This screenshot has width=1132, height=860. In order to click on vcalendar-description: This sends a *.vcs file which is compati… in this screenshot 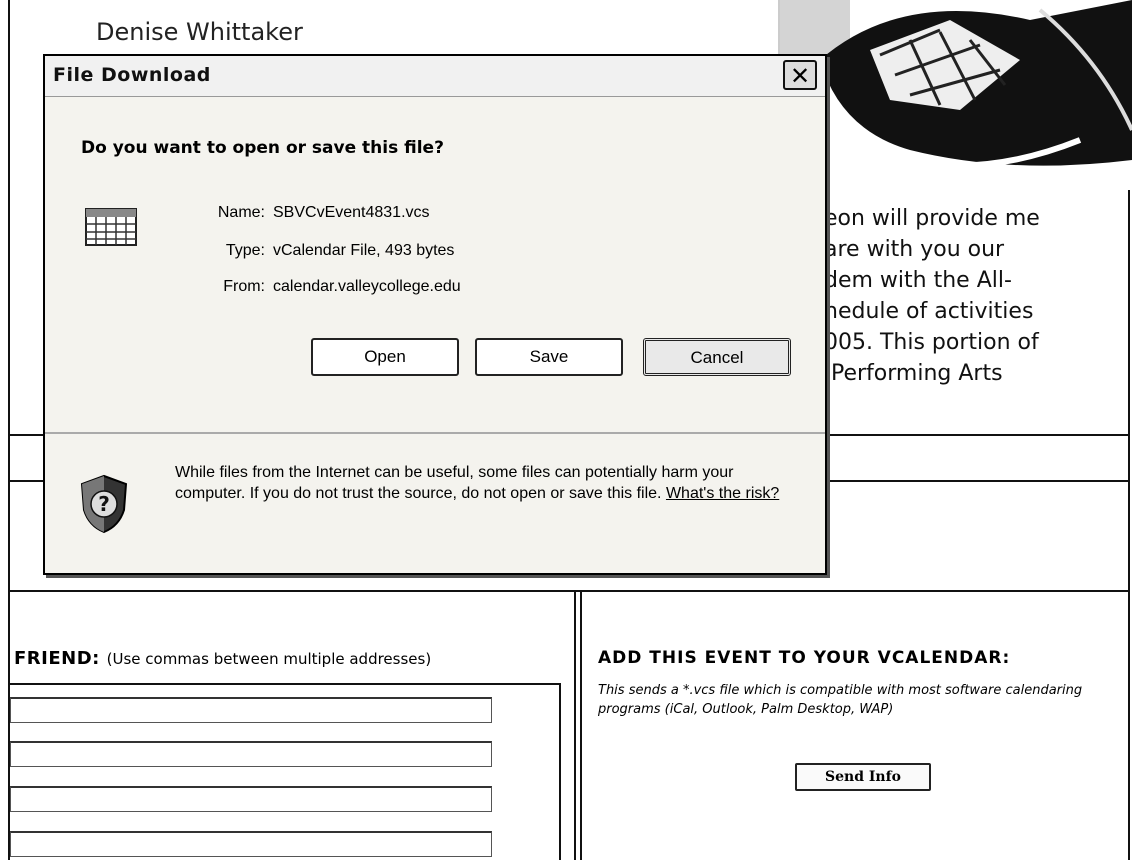, I will do `click(840, 700)`.